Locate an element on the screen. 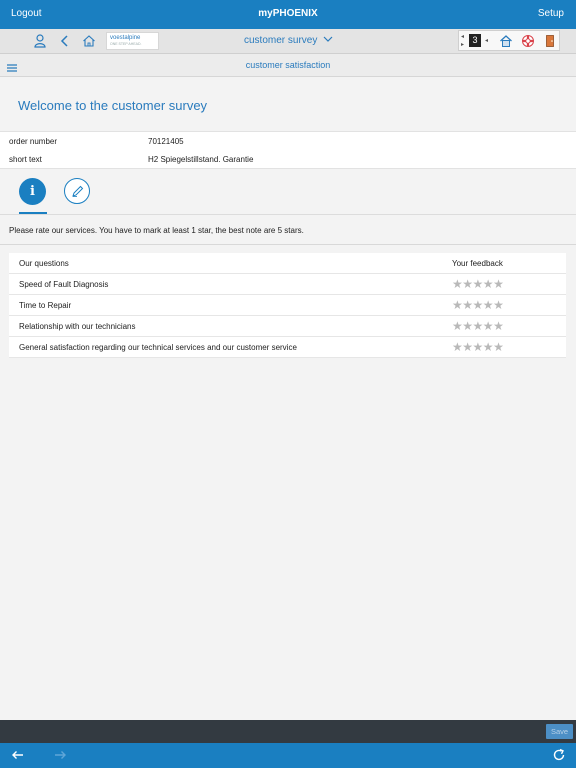 This screenshot has width=576, height=768. survey-title: customer survey is located at coordinates (281, 40).